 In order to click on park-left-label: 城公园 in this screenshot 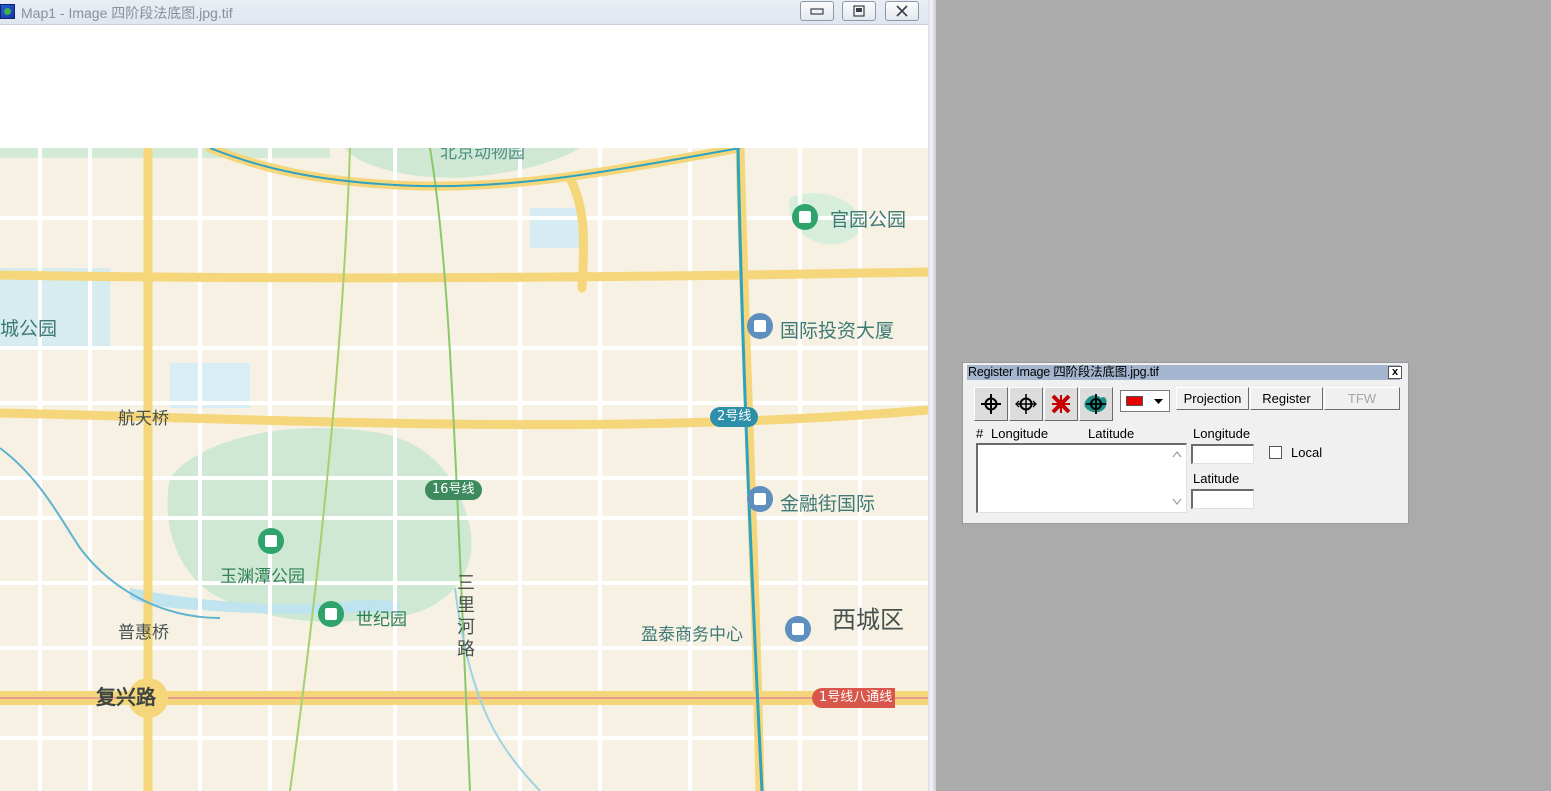, I will do `click(28, 327)`.